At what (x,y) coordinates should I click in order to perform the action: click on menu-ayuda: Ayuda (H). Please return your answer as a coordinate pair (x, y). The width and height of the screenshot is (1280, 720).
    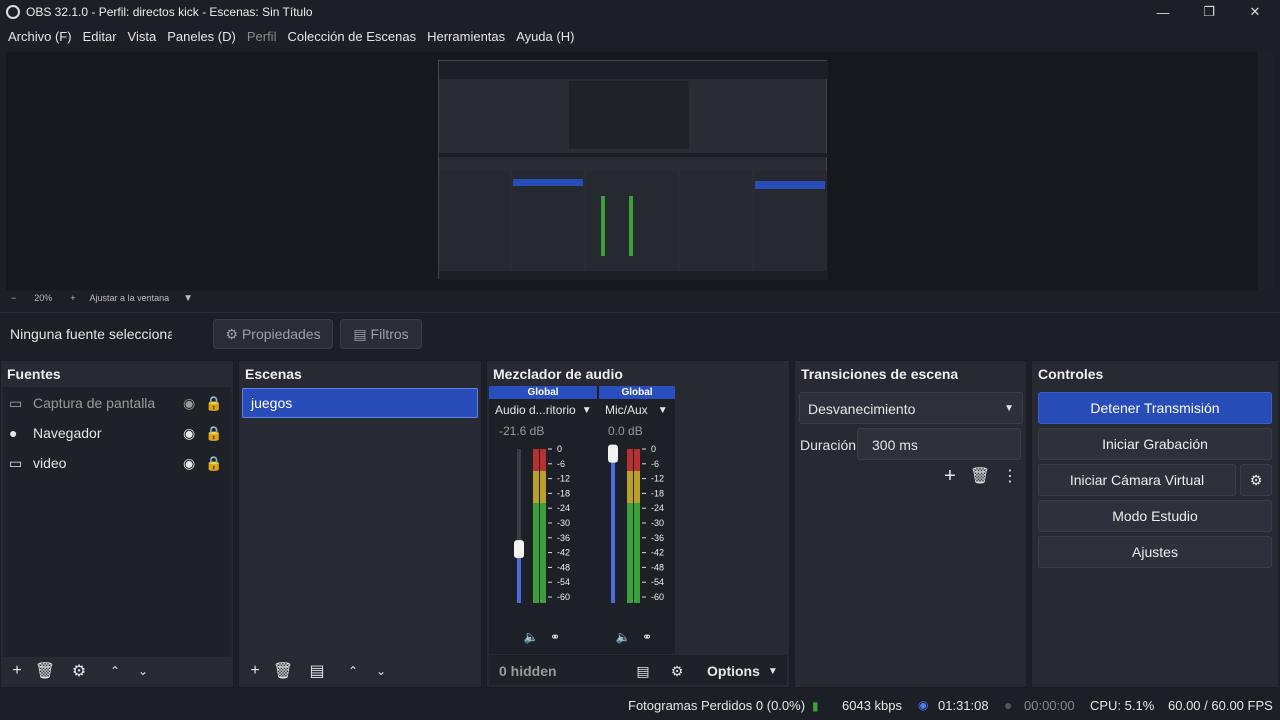
    Looking at the image, I should click on (545, 36).